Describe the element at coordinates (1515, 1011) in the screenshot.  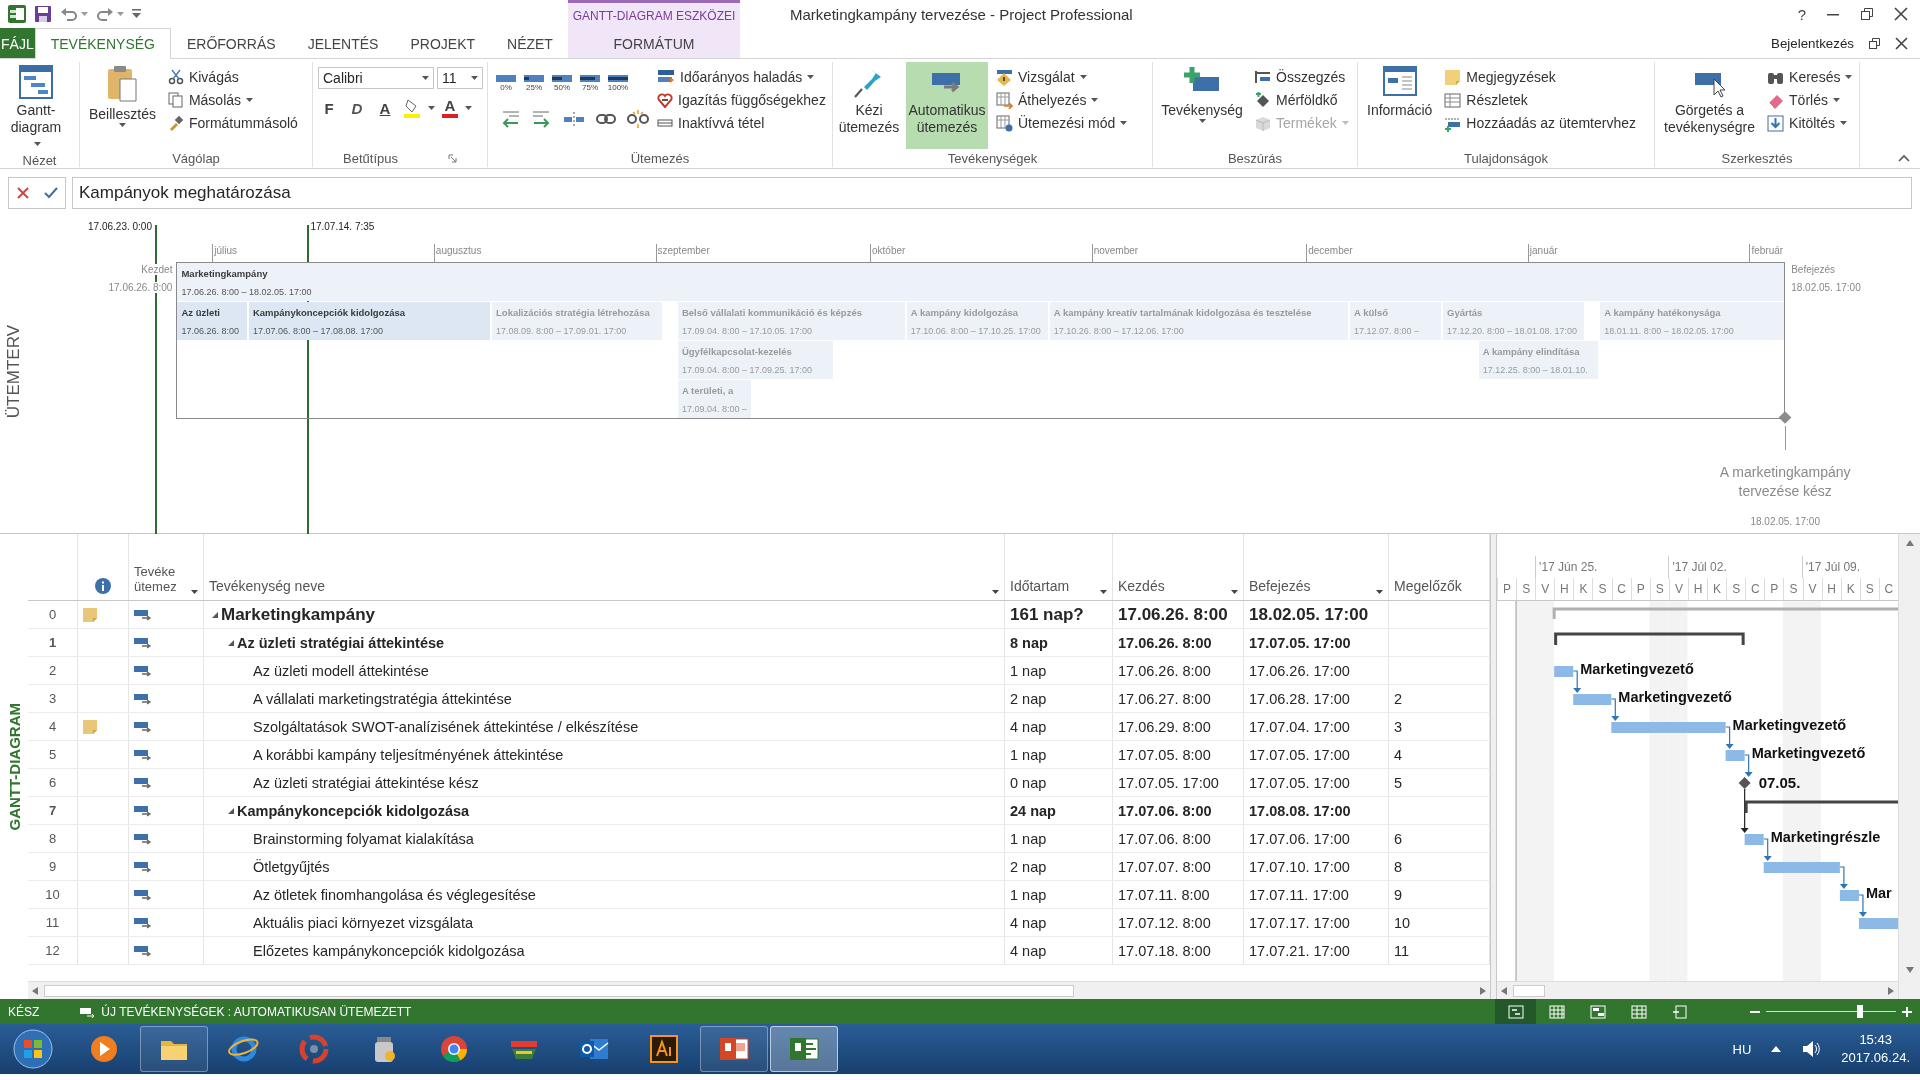
I see `view-shortcut-button` at that location.